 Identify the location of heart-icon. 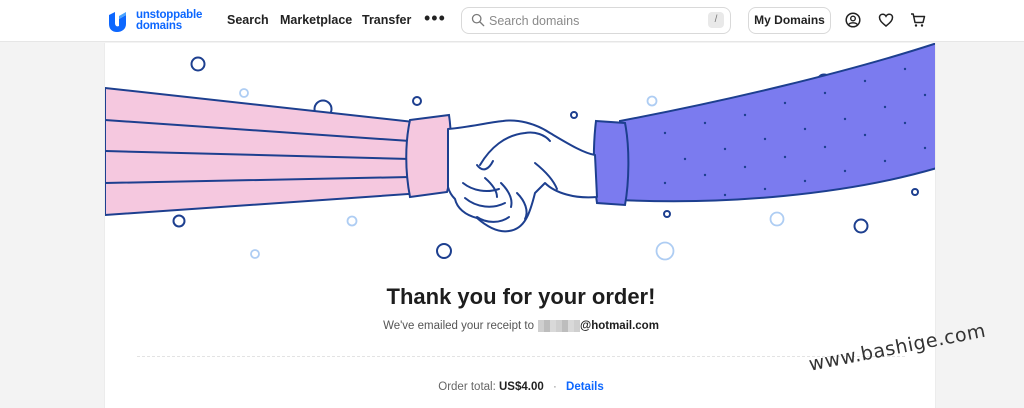
(886, 20).